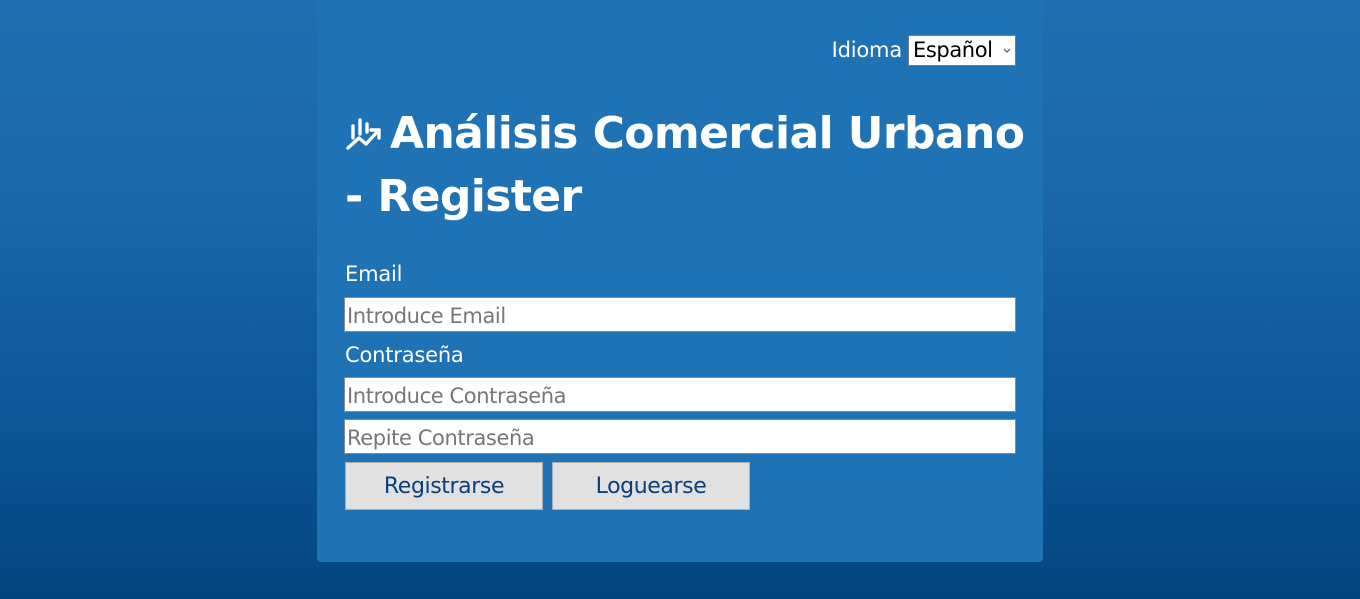  I want to click on language-selector-row: Idioma Español, so click(924, 50).